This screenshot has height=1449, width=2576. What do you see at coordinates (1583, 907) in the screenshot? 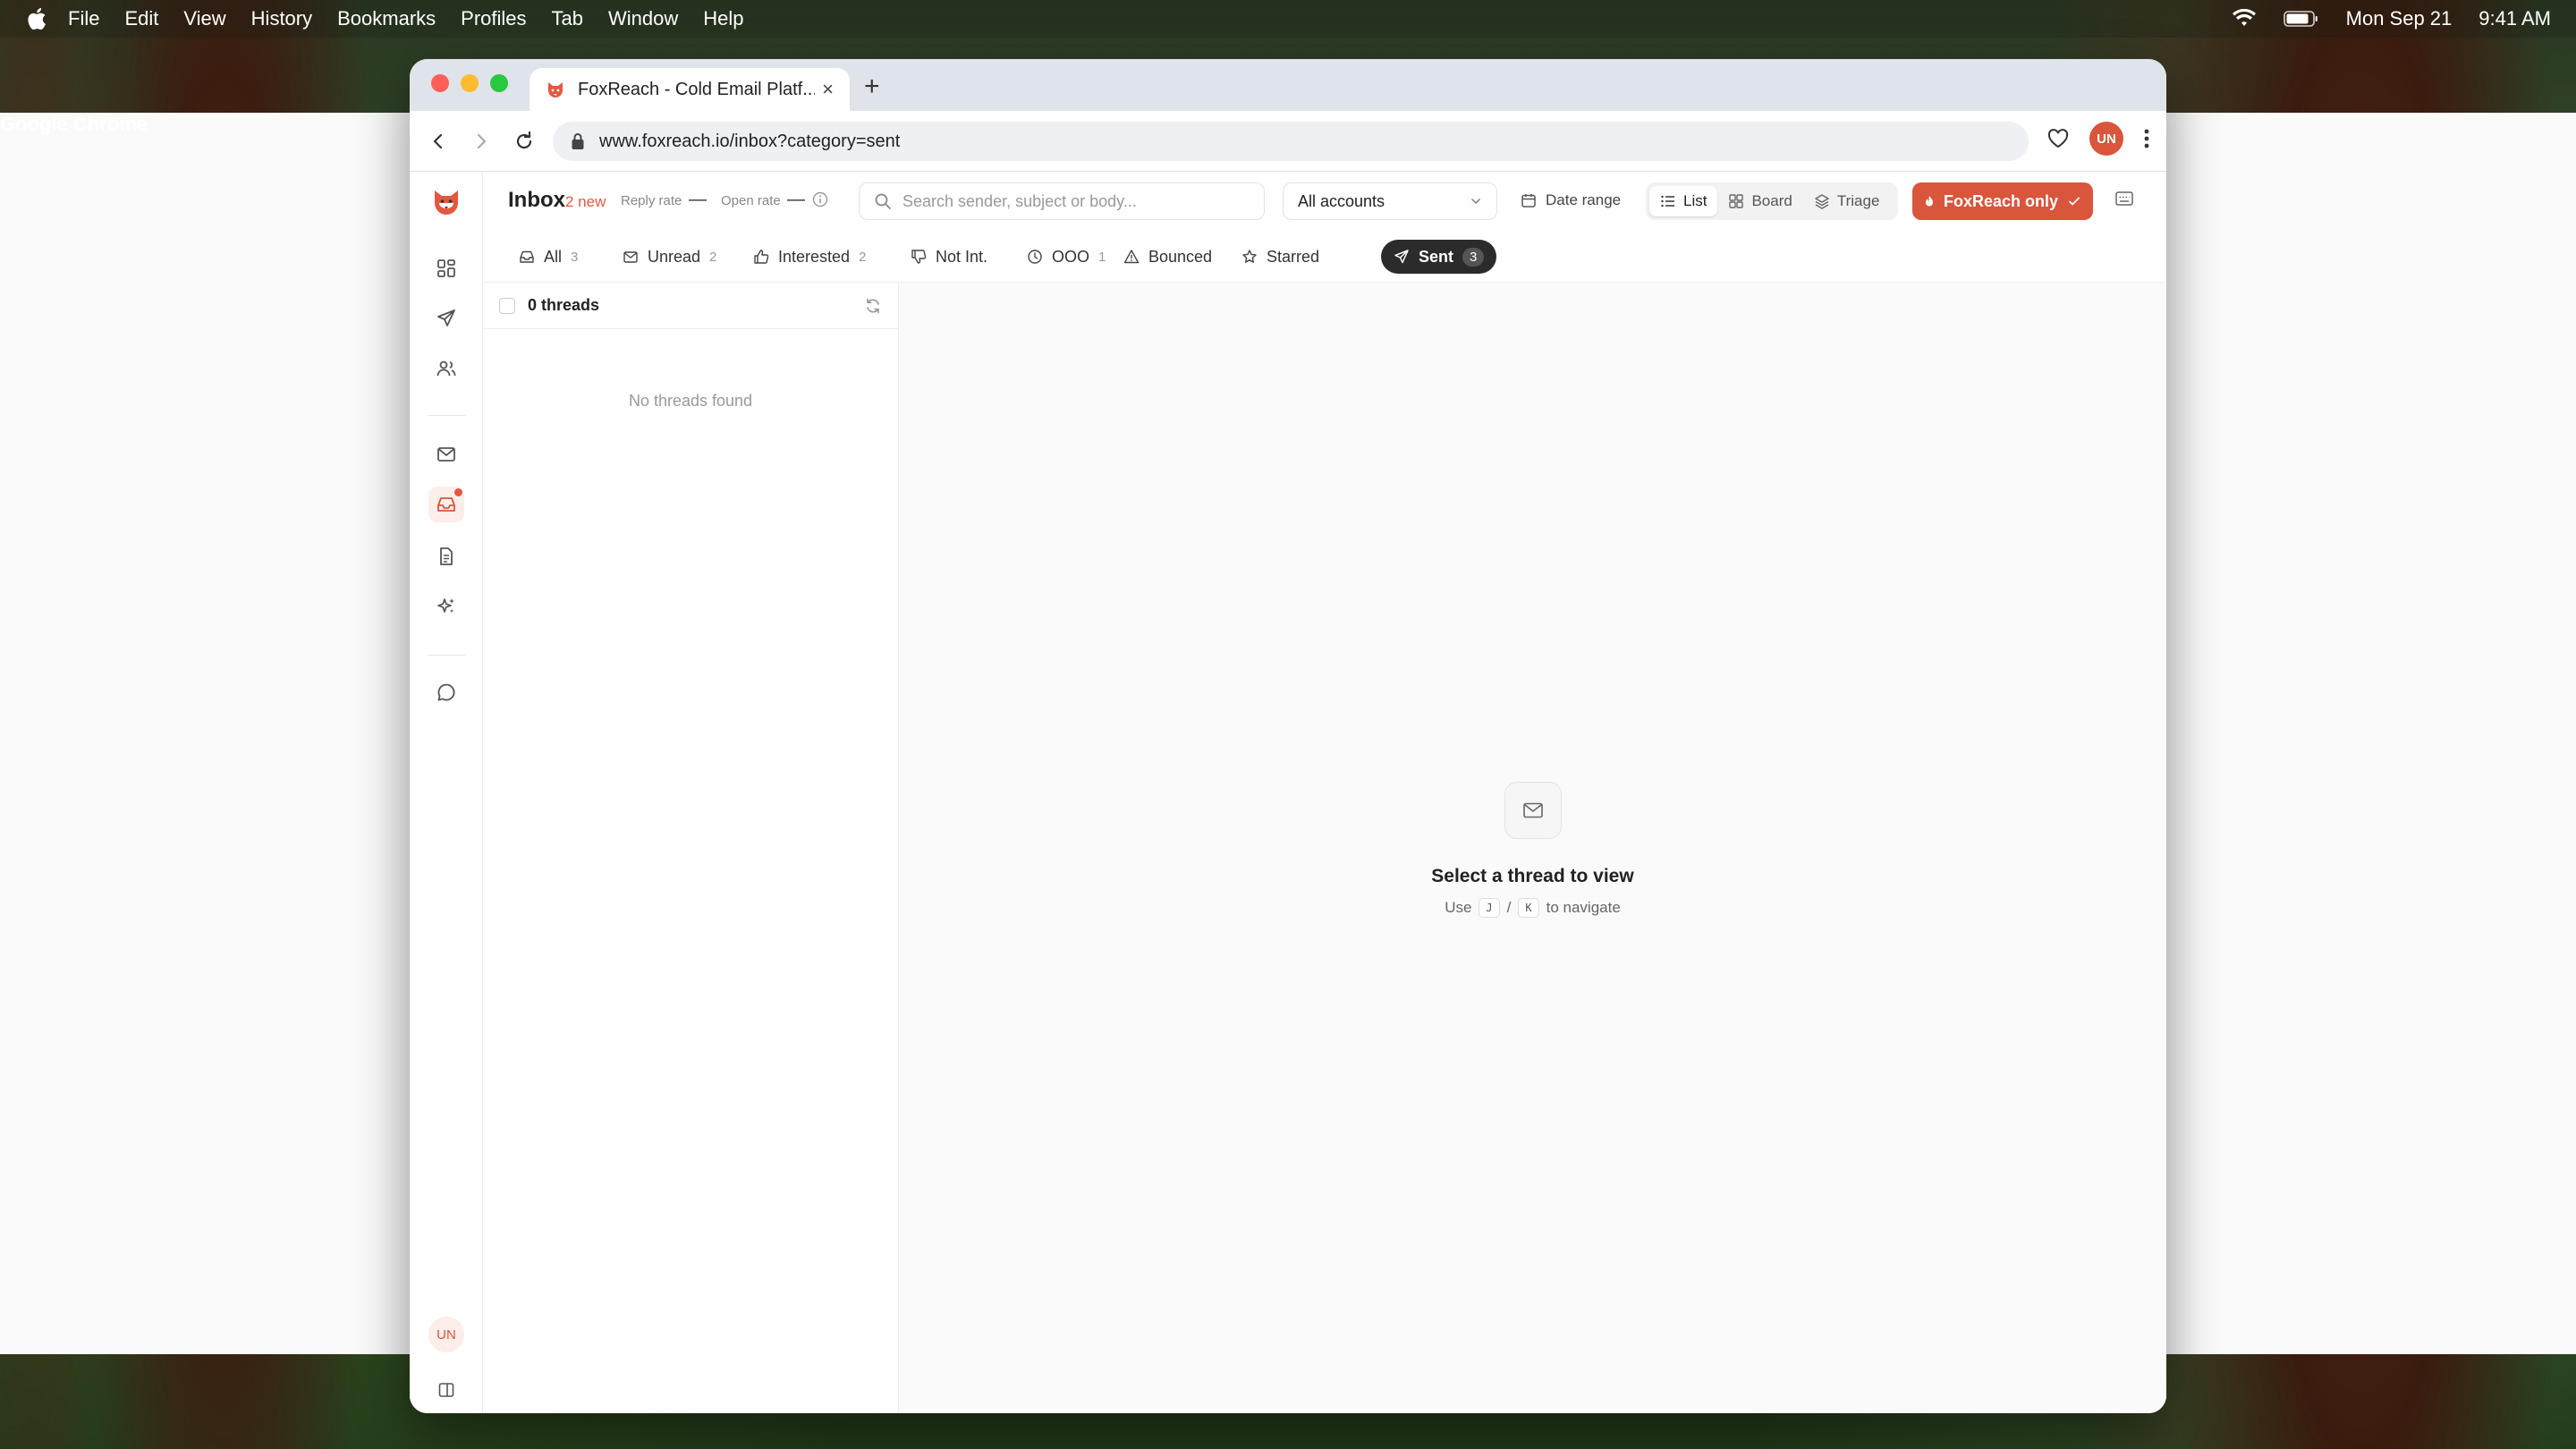
I see `hint-suffix: to navigate` at bounding box center [1583, 907].